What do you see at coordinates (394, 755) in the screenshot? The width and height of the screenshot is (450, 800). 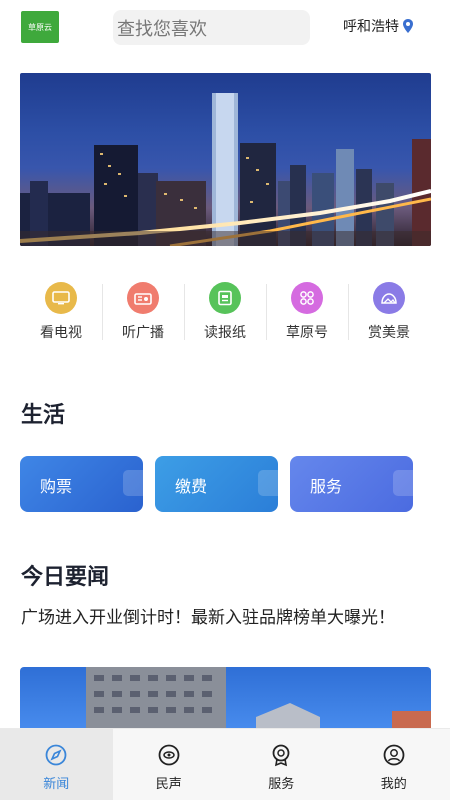 I see `profile-icon` at bounding box center [394, 755].